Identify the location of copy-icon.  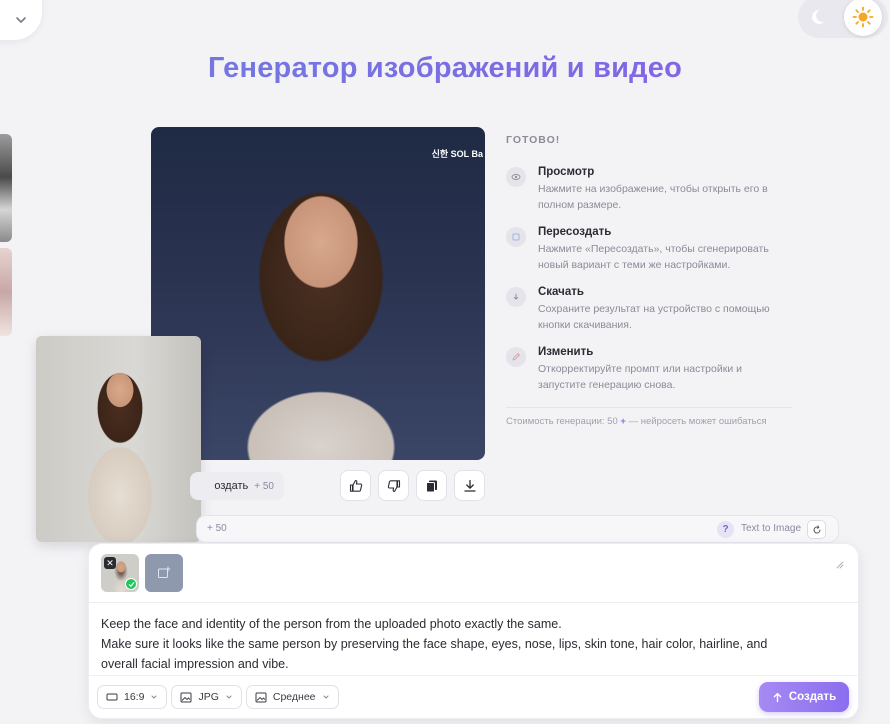
(431, 486).